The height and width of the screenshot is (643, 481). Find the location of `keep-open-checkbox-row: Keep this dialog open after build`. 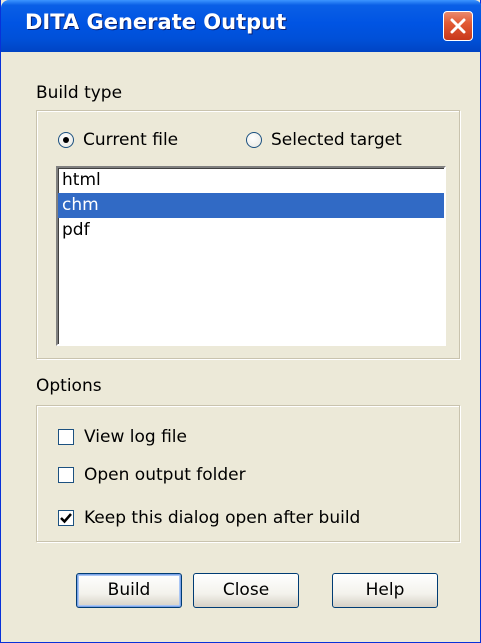

keep-open-checkbox-row: Keep this dialog open after build is located at coordinates (209, 518).